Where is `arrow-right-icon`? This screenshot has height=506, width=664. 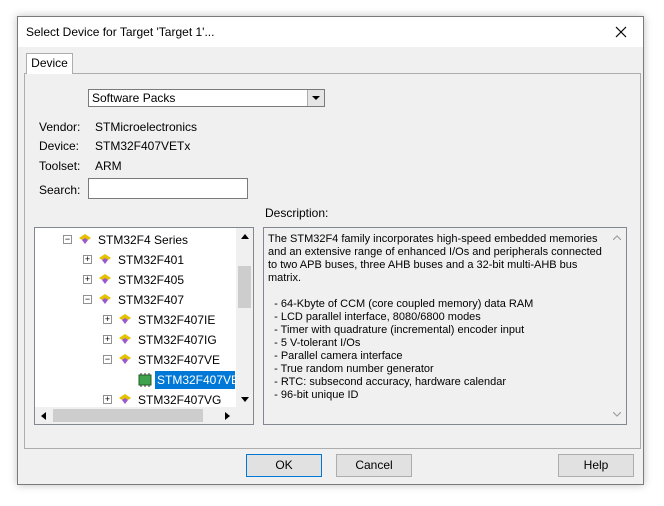
arrow-right-icon is located at coordinates (227, 415).